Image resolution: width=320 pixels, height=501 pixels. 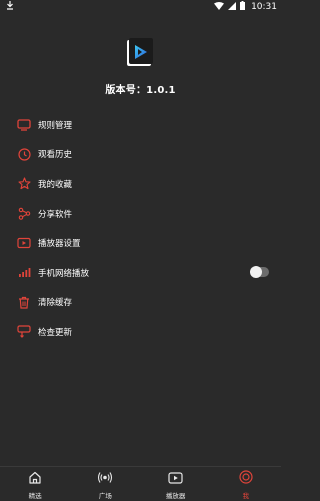 What do you see at coordinates (219, 7) in the screenshot?
I see `wifi-icon` at bounding box center [219, 7].